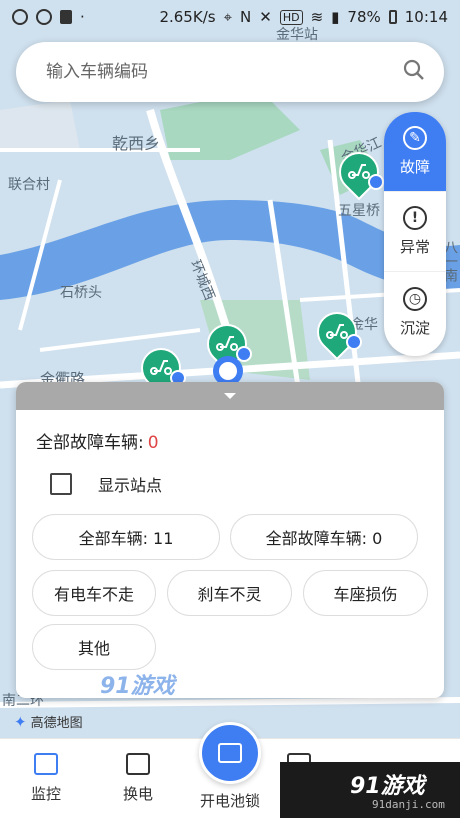  I want to click on filter-fault: ✎ 故障, so click(415, 152).